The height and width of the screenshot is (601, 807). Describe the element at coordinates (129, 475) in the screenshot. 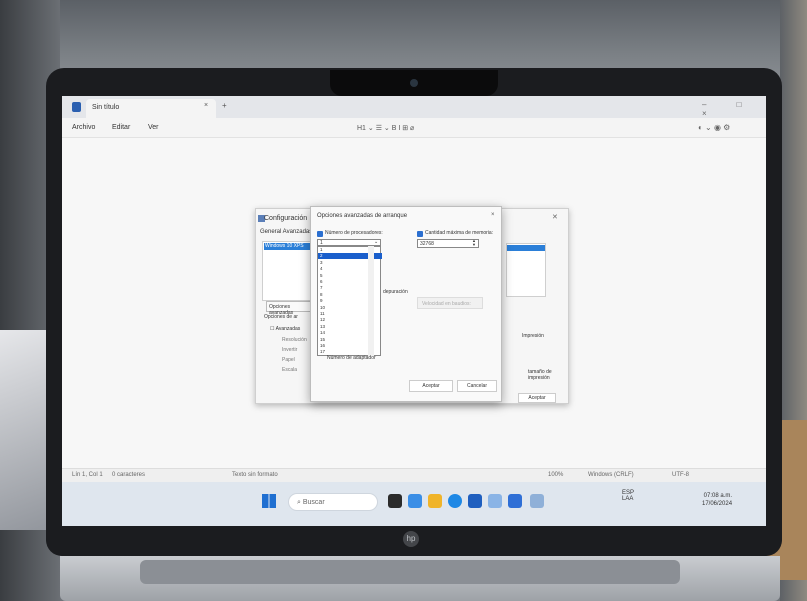

I see `status-chars: 0 caracteres` at that location.